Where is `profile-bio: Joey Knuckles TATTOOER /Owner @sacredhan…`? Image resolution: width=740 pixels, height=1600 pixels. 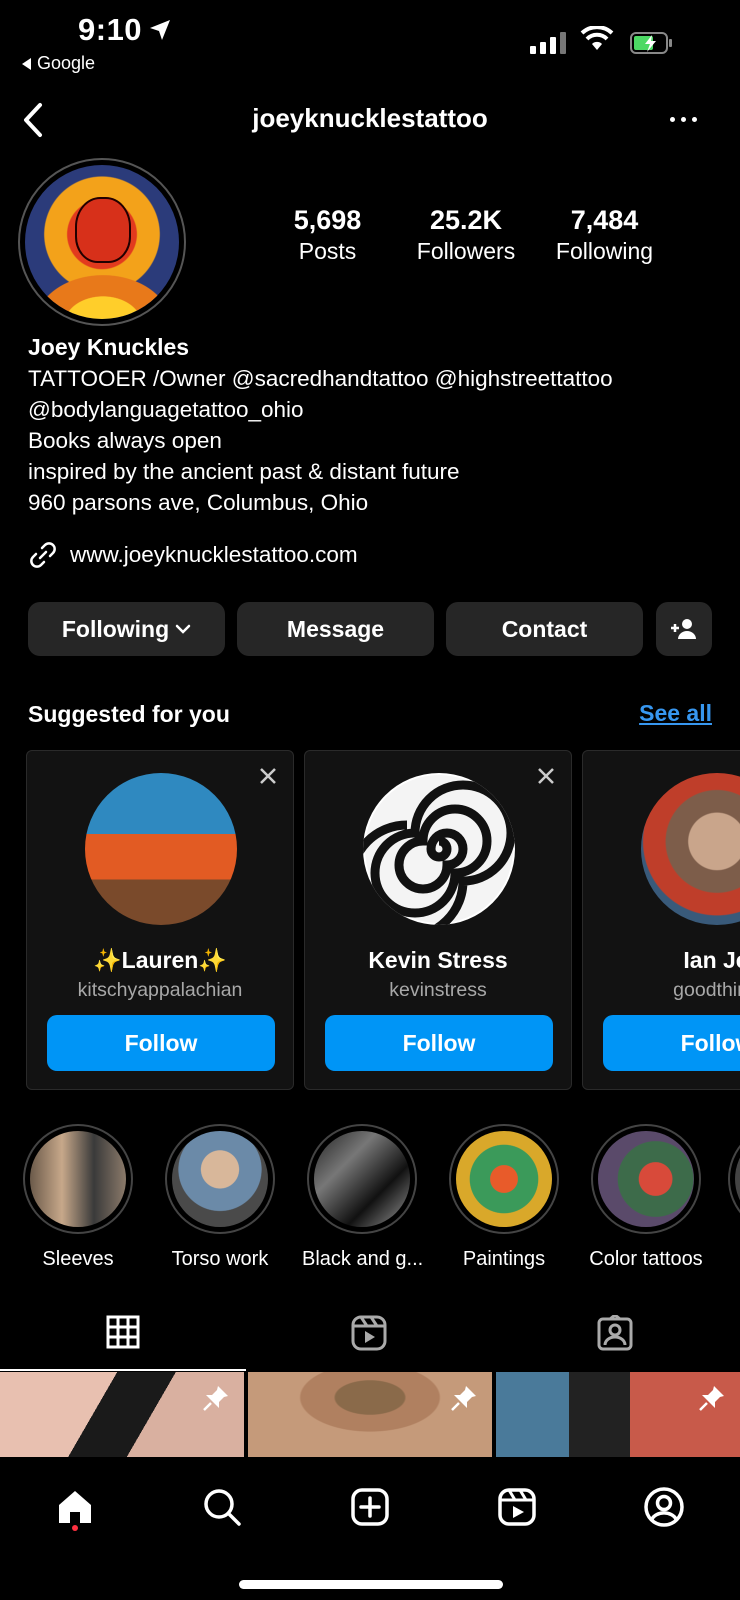
profile-bio: Joey Knuckles TATTOOER /Owner @sacredhan… is located at coordinates (373, 425).